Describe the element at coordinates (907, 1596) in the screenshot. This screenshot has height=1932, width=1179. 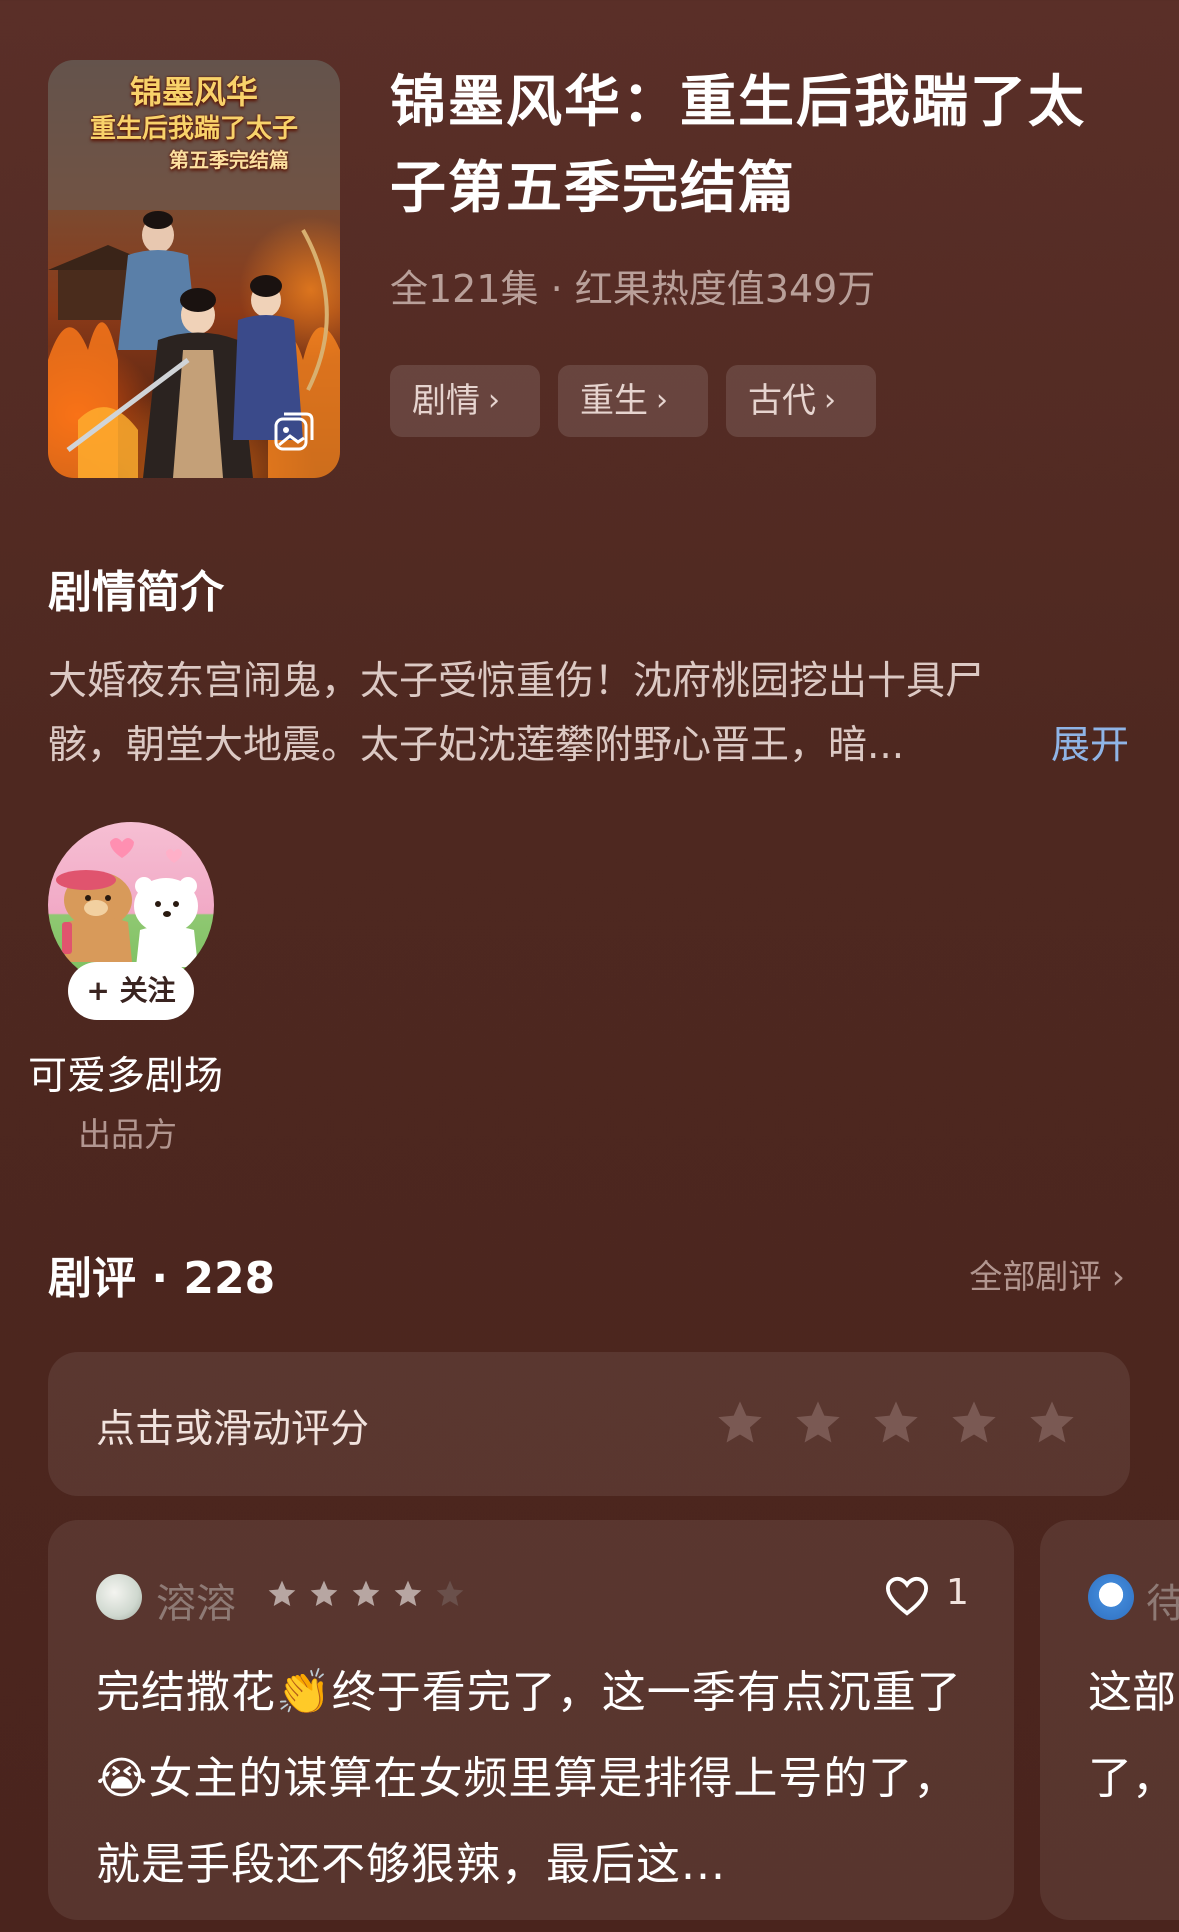
I see `heart-icon` at that location.